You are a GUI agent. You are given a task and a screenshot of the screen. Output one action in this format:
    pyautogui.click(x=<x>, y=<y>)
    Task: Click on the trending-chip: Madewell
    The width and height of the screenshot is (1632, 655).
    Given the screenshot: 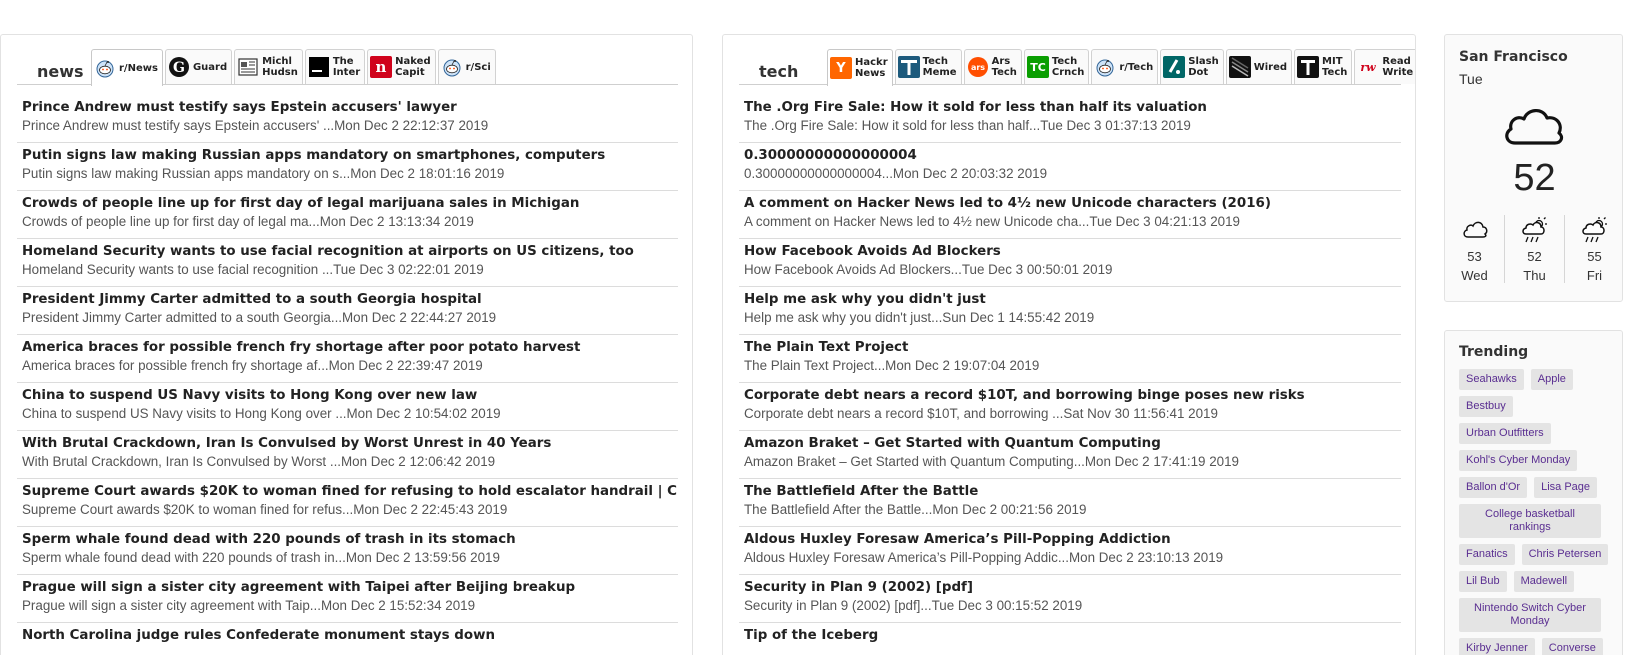 What is the action you would take?
    pyautogui.click(x=1544, y=581)
    